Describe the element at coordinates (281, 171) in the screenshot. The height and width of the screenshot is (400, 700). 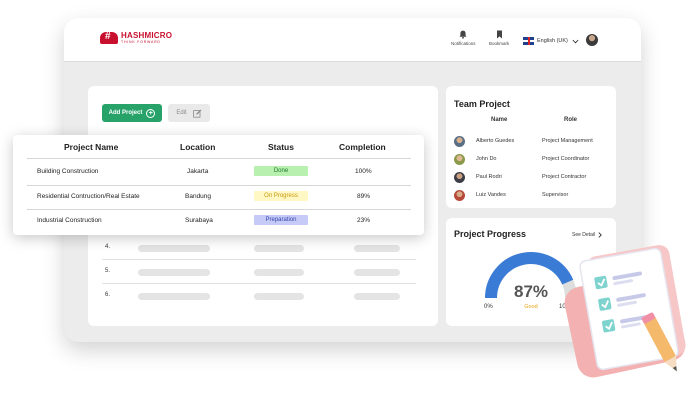
I see `status-badge: Done` at that location.